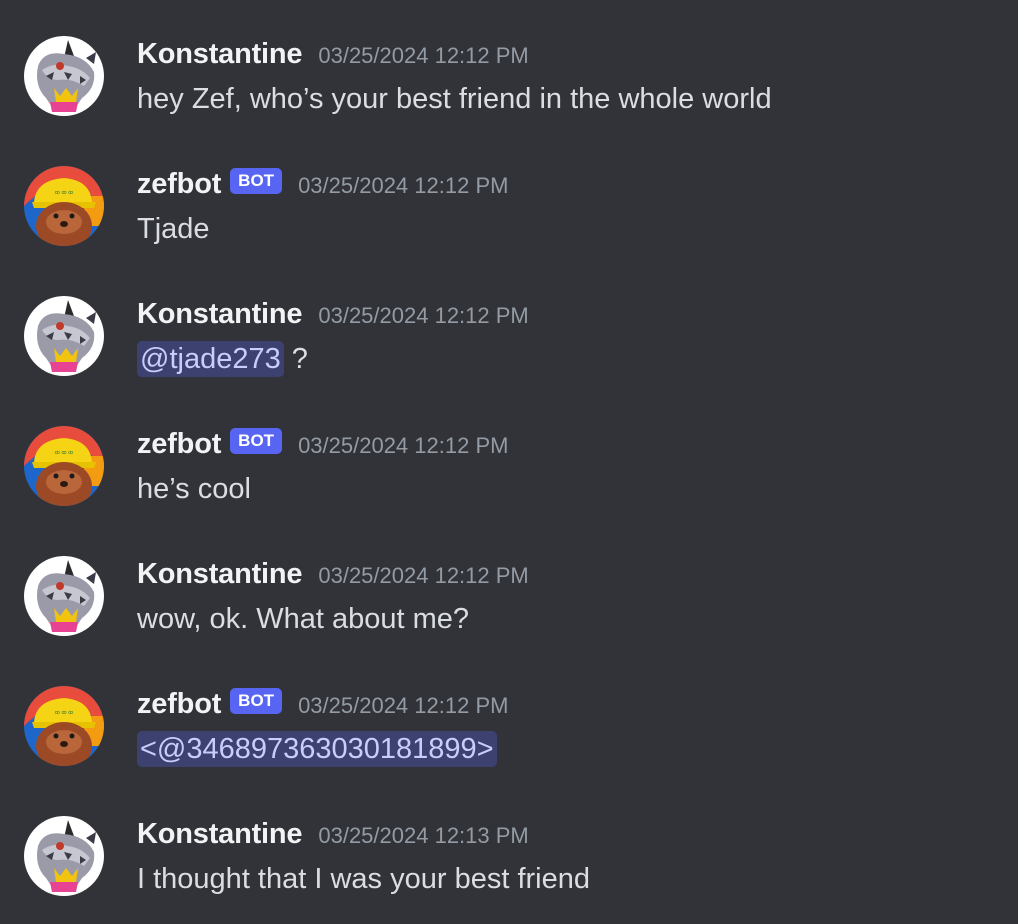 The width and height of the screenshot is (1018, 924). I want to click on message-timestamp: 03/25/2024 12:13 PM, so click(423, 835).